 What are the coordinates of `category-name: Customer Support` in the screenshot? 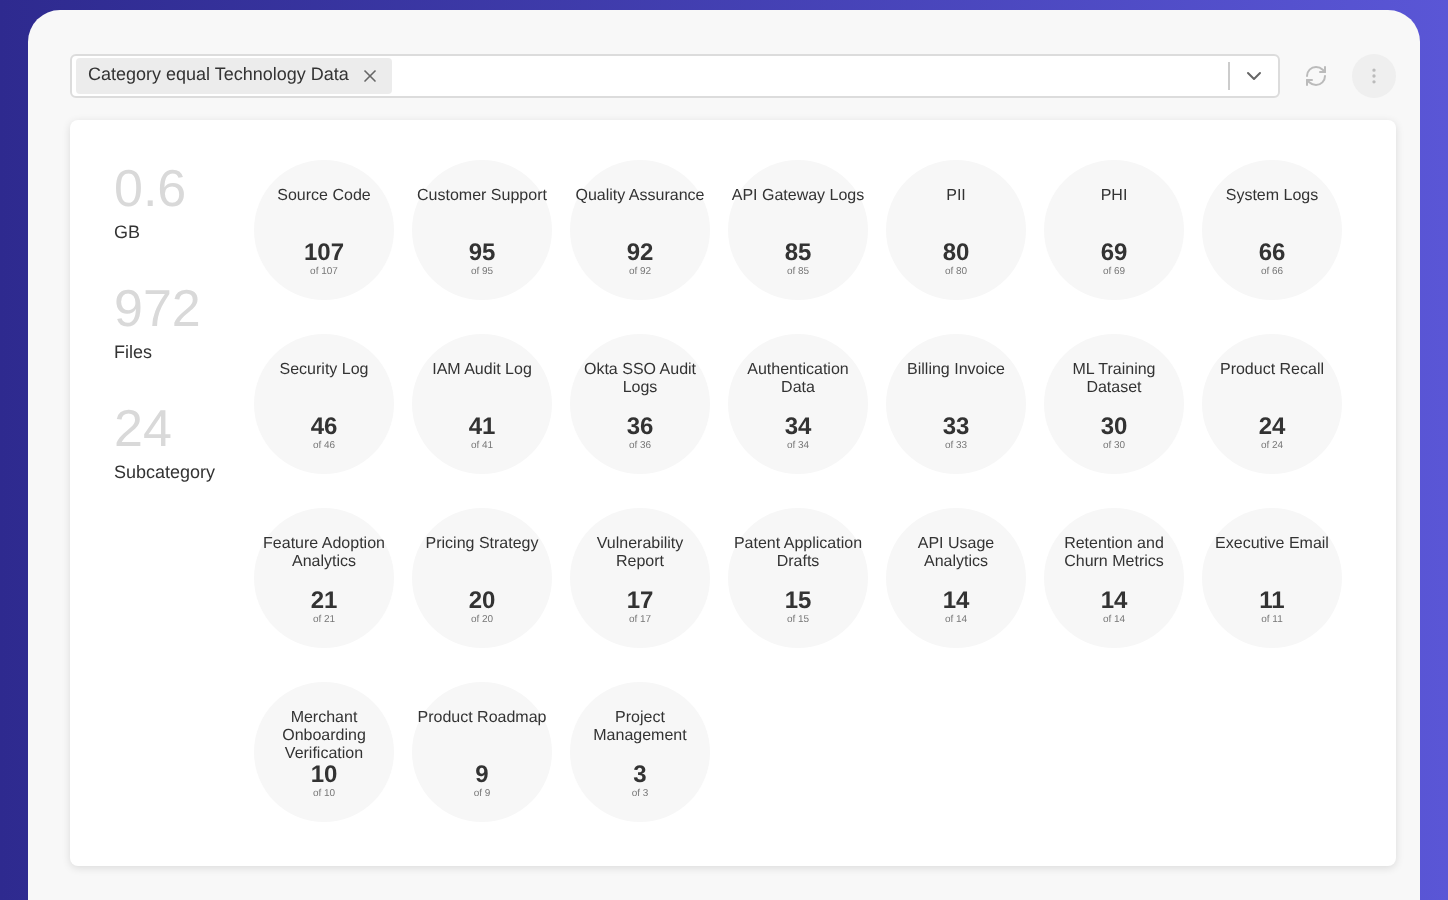 It's located at (482, 197).